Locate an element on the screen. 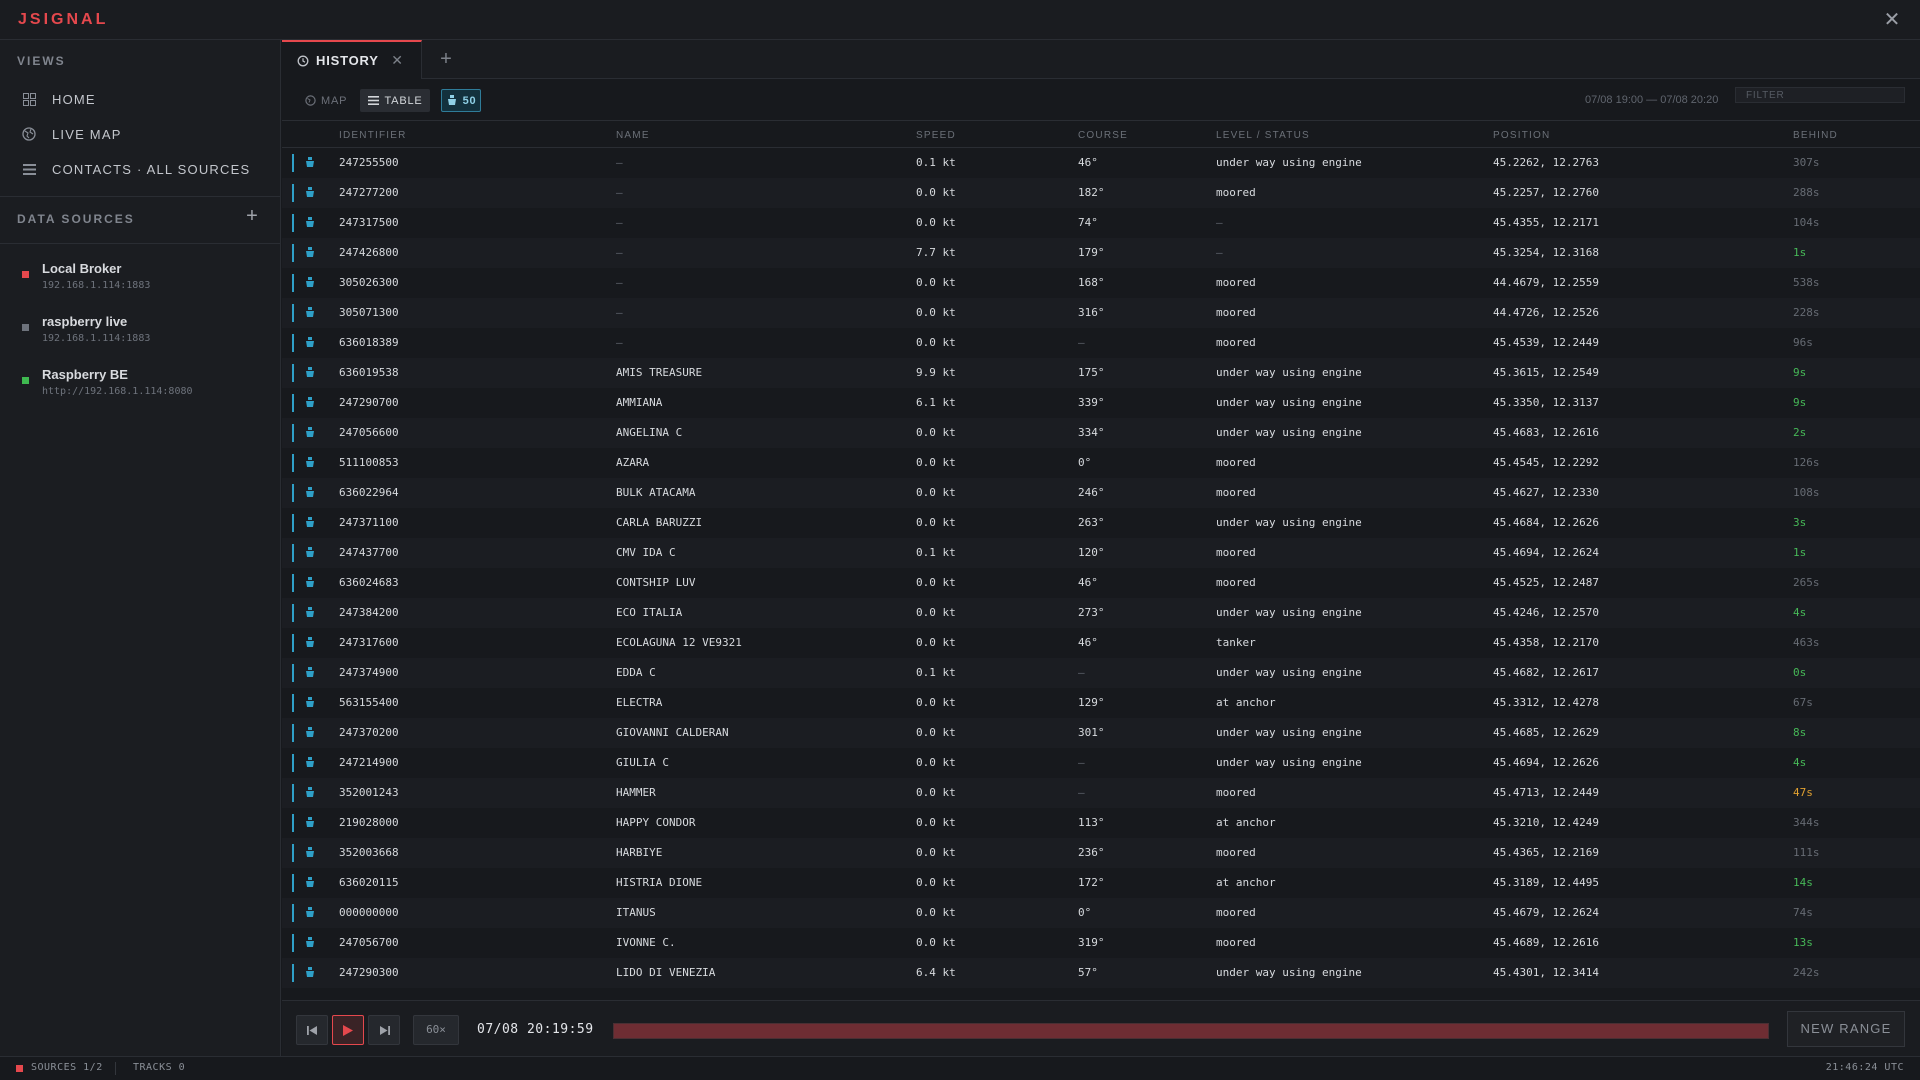 This screenshot has width=1920, height=1080. cell-position: 45.4679, 12.2624 is located at coordinates (1546, 912).